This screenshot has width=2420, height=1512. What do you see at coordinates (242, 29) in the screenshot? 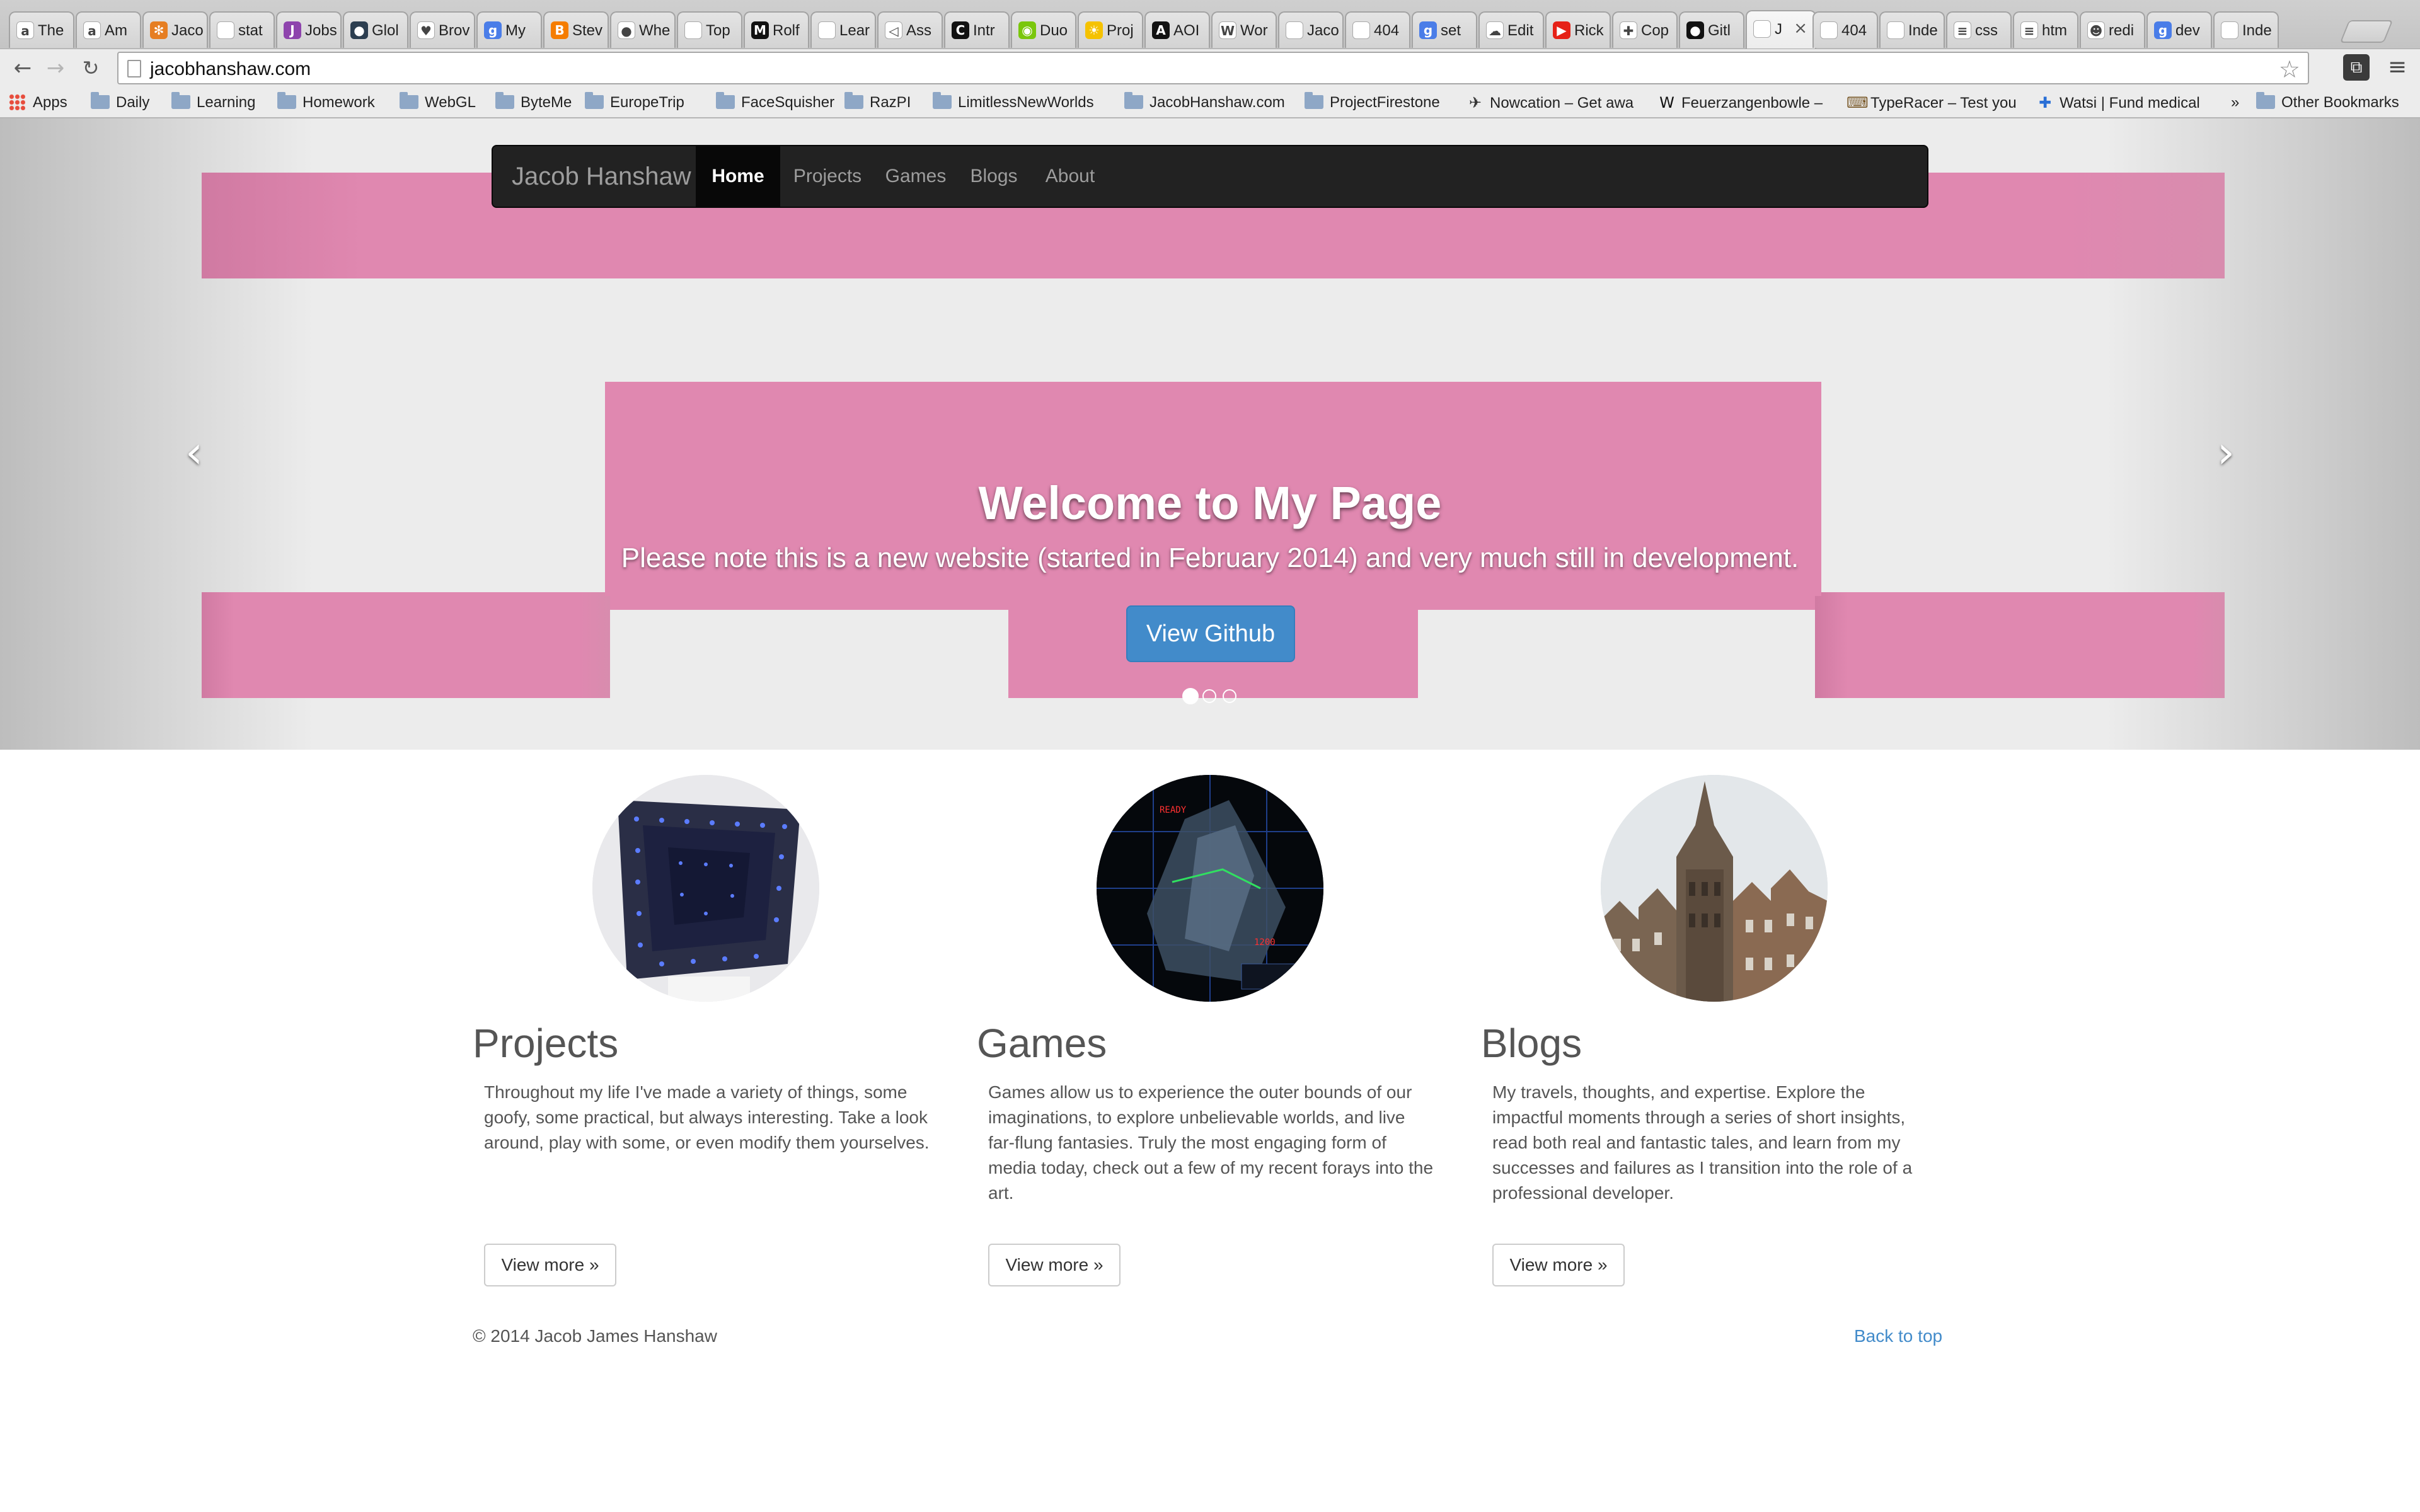
I see `browser-tab: stat` at bounding box center [242, 29].